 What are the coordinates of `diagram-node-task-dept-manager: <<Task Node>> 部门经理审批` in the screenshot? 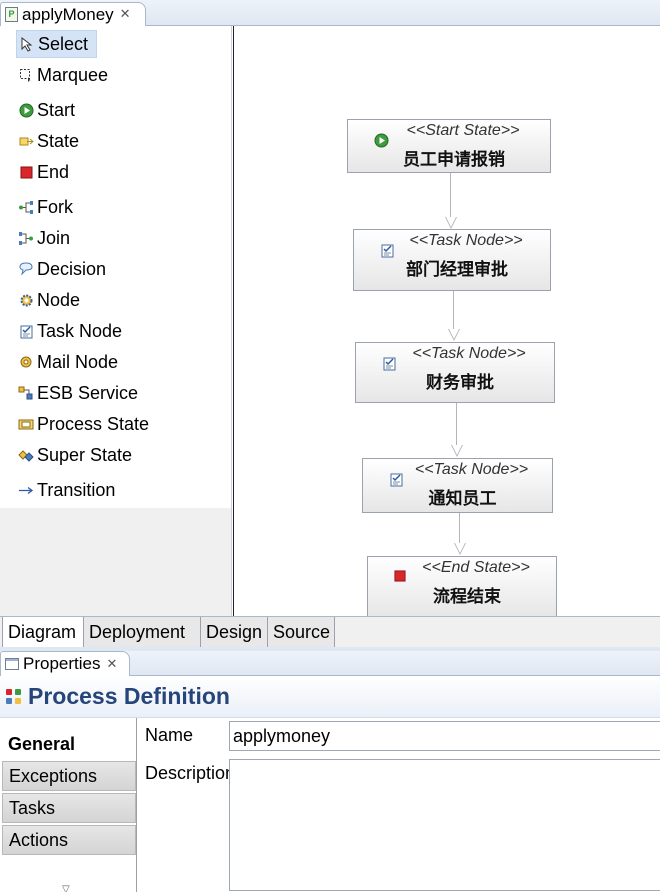 It's located at (452, 260).